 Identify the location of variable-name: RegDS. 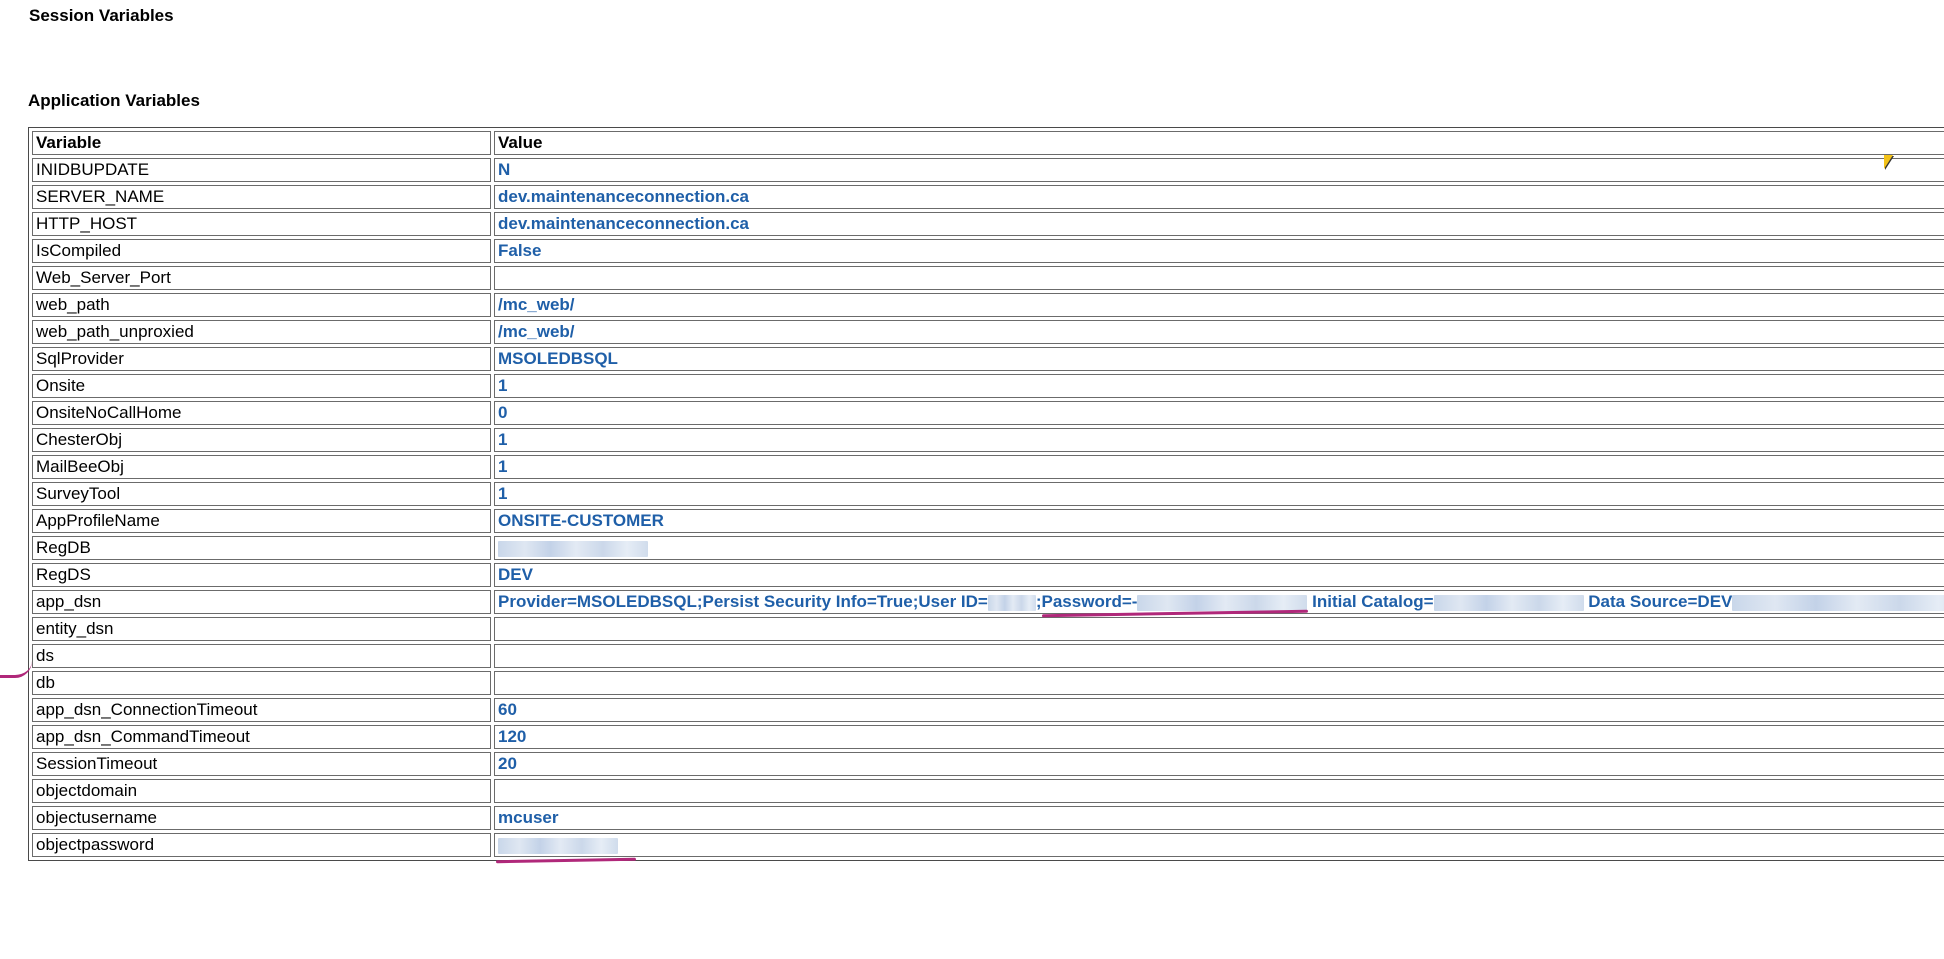
(261, 575).